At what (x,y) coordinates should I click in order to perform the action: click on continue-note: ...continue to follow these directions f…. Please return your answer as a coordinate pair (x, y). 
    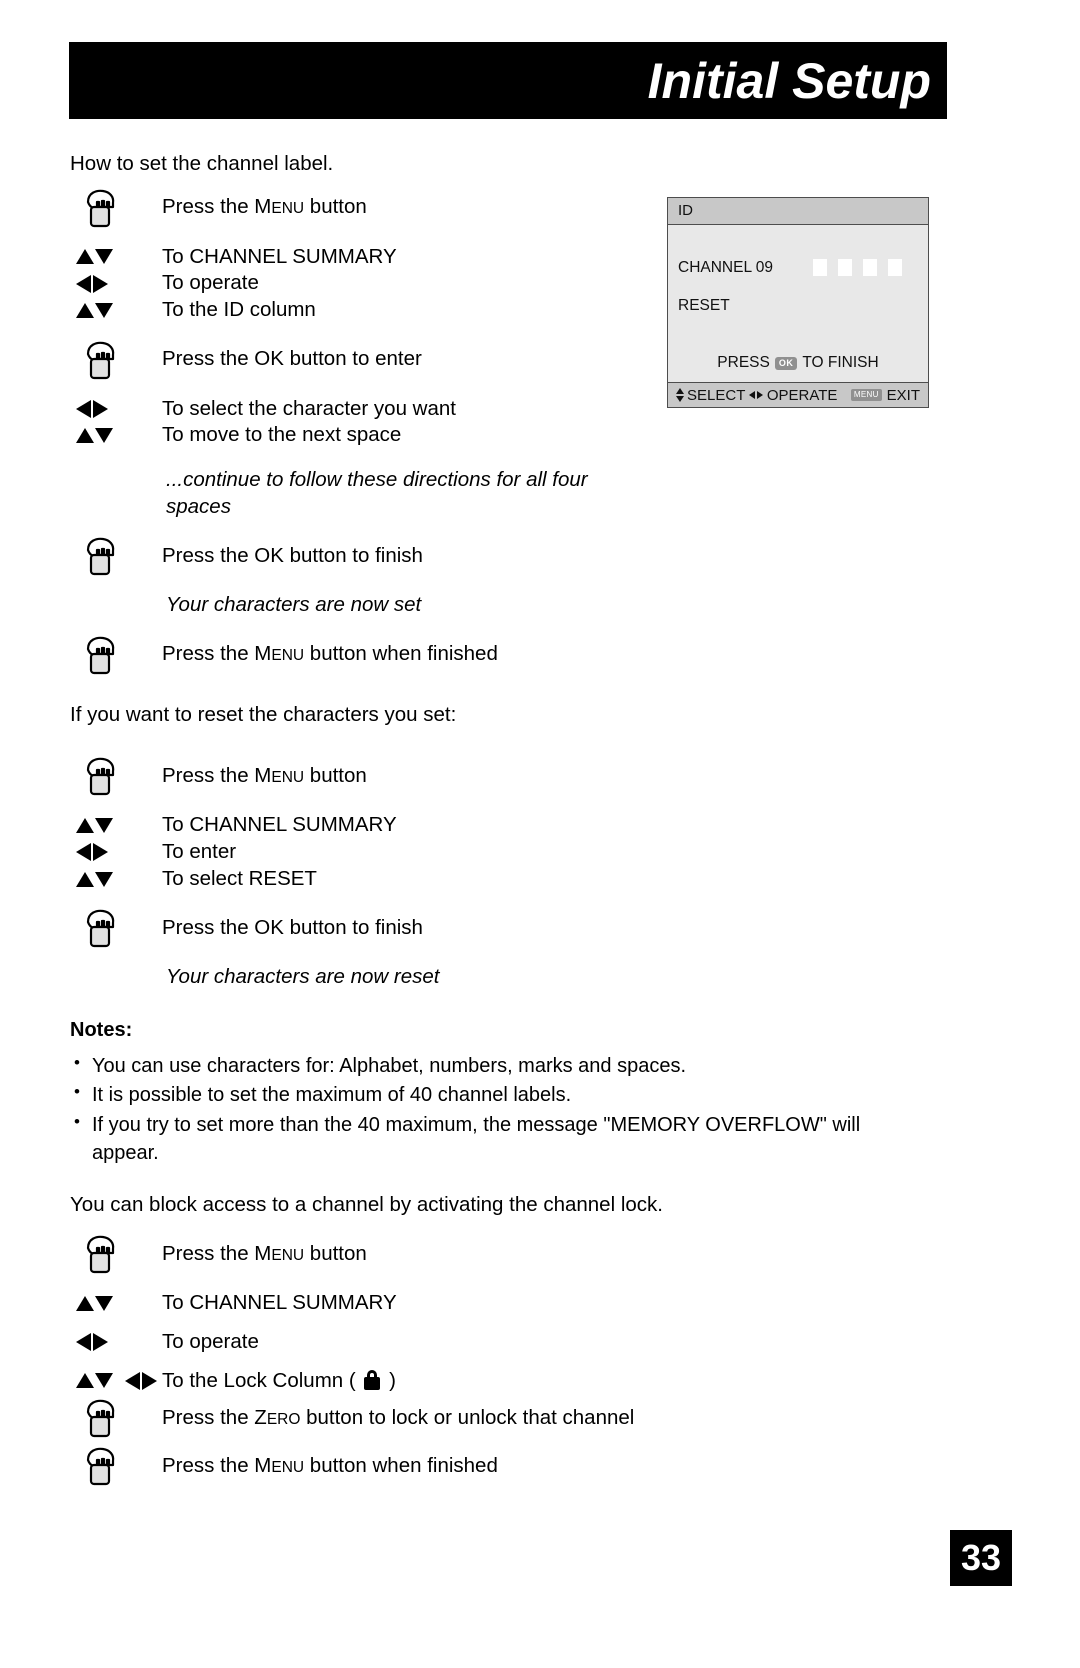
    Looking at the image, I should click on (377, 492).